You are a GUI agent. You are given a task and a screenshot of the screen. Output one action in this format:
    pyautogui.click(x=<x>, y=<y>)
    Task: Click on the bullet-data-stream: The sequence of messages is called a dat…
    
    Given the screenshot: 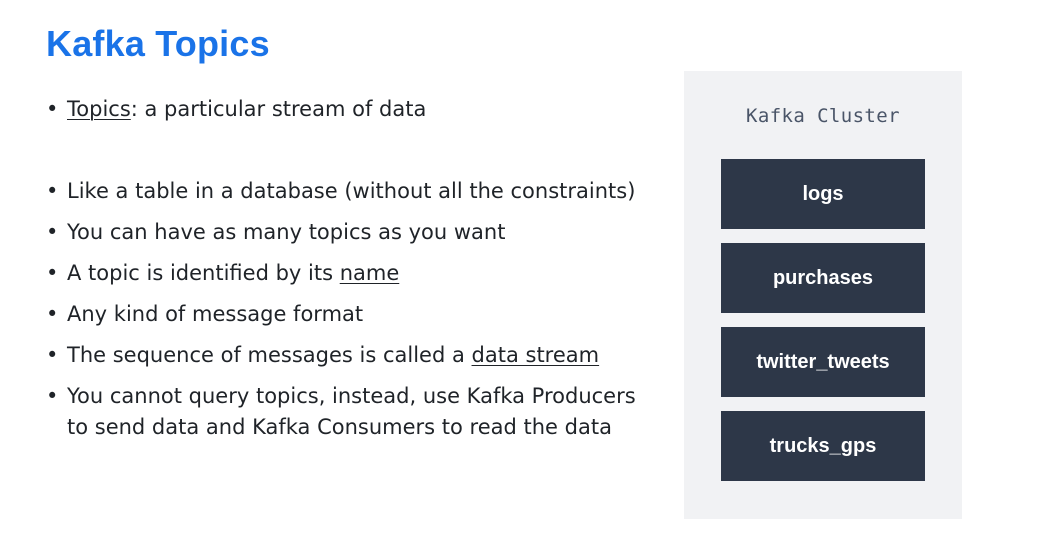 What is the action you would take?
    pyautogui.click(x=346, y=355)
    